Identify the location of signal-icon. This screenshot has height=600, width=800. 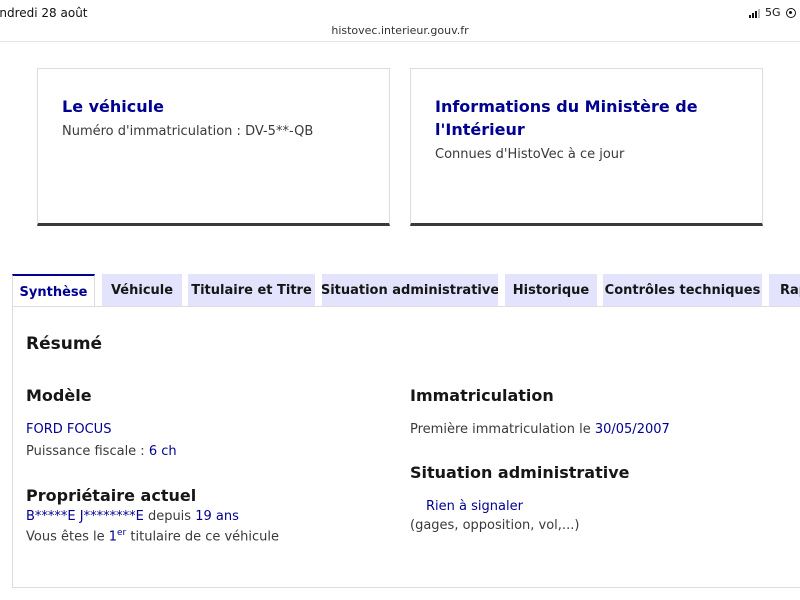
(755, 13).